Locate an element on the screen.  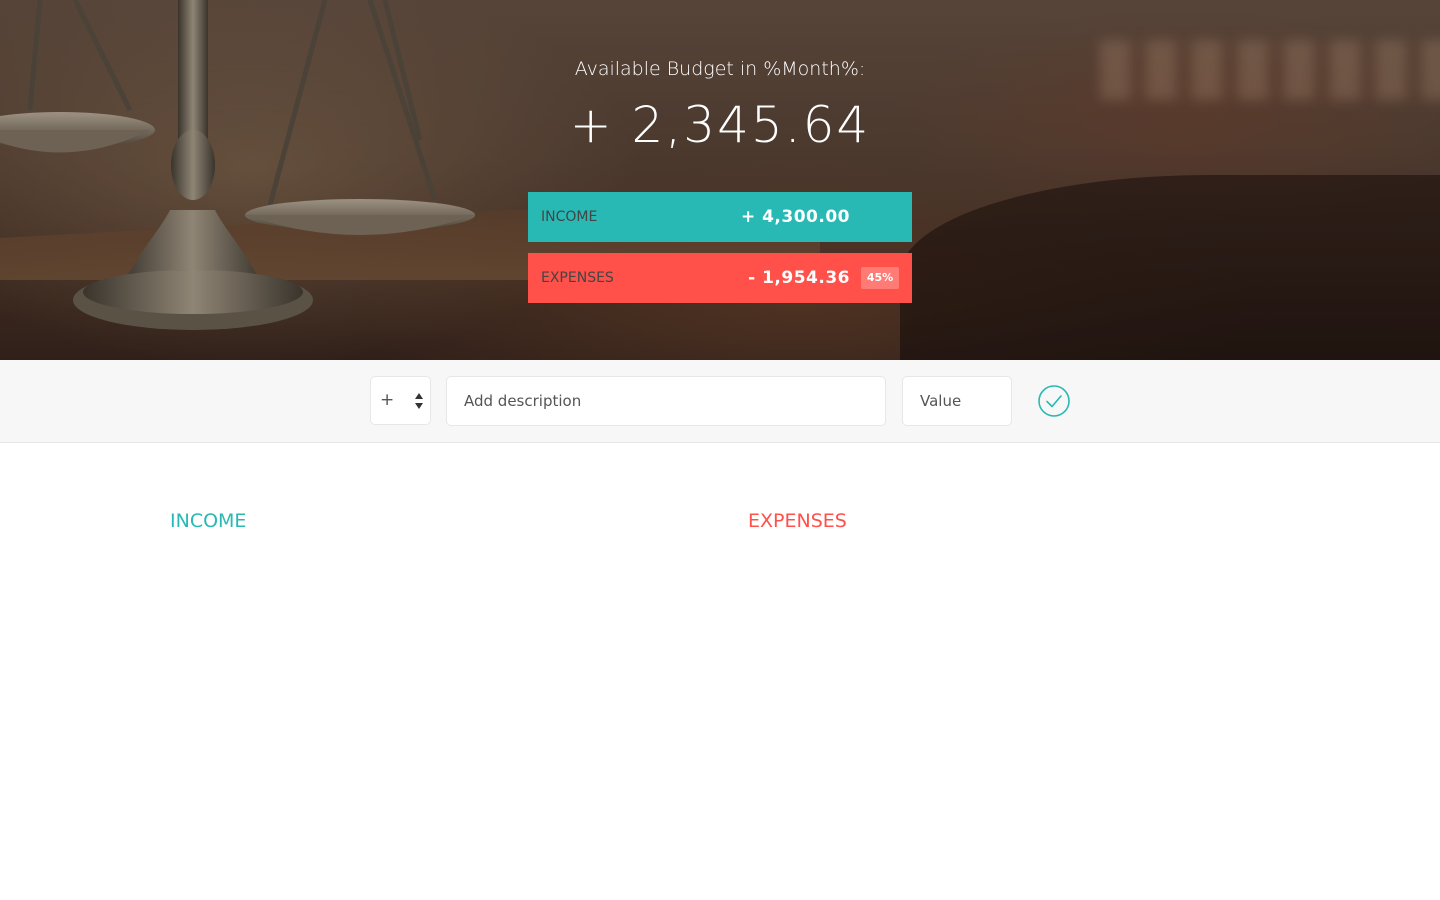
description-input is located at coordinates (666, 401).